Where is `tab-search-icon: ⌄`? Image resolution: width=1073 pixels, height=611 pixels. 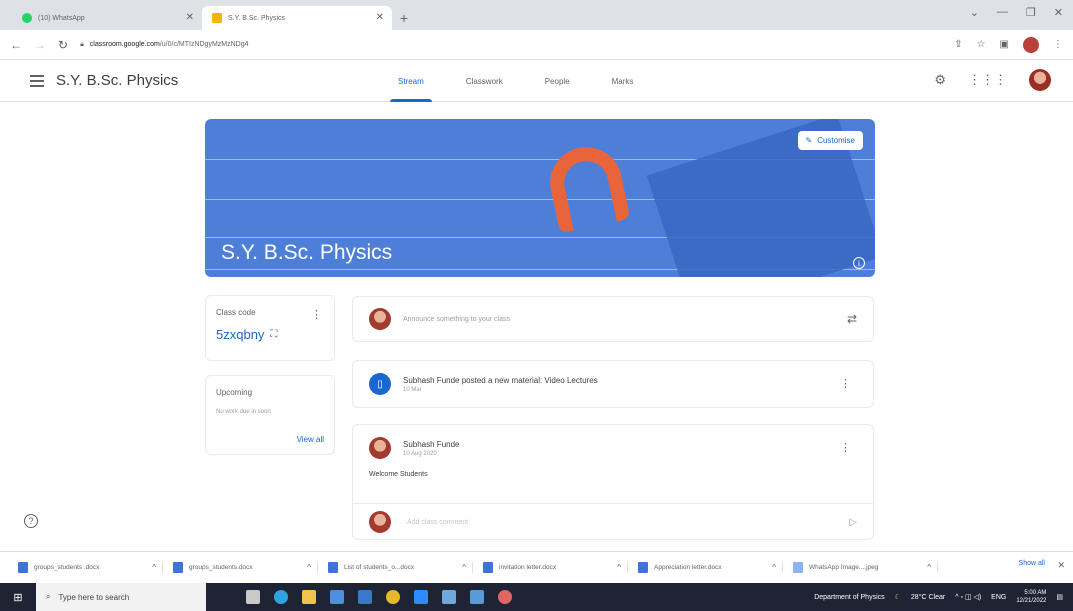 tab-search-icon: ⌄ is located at coordinates (974, 12).